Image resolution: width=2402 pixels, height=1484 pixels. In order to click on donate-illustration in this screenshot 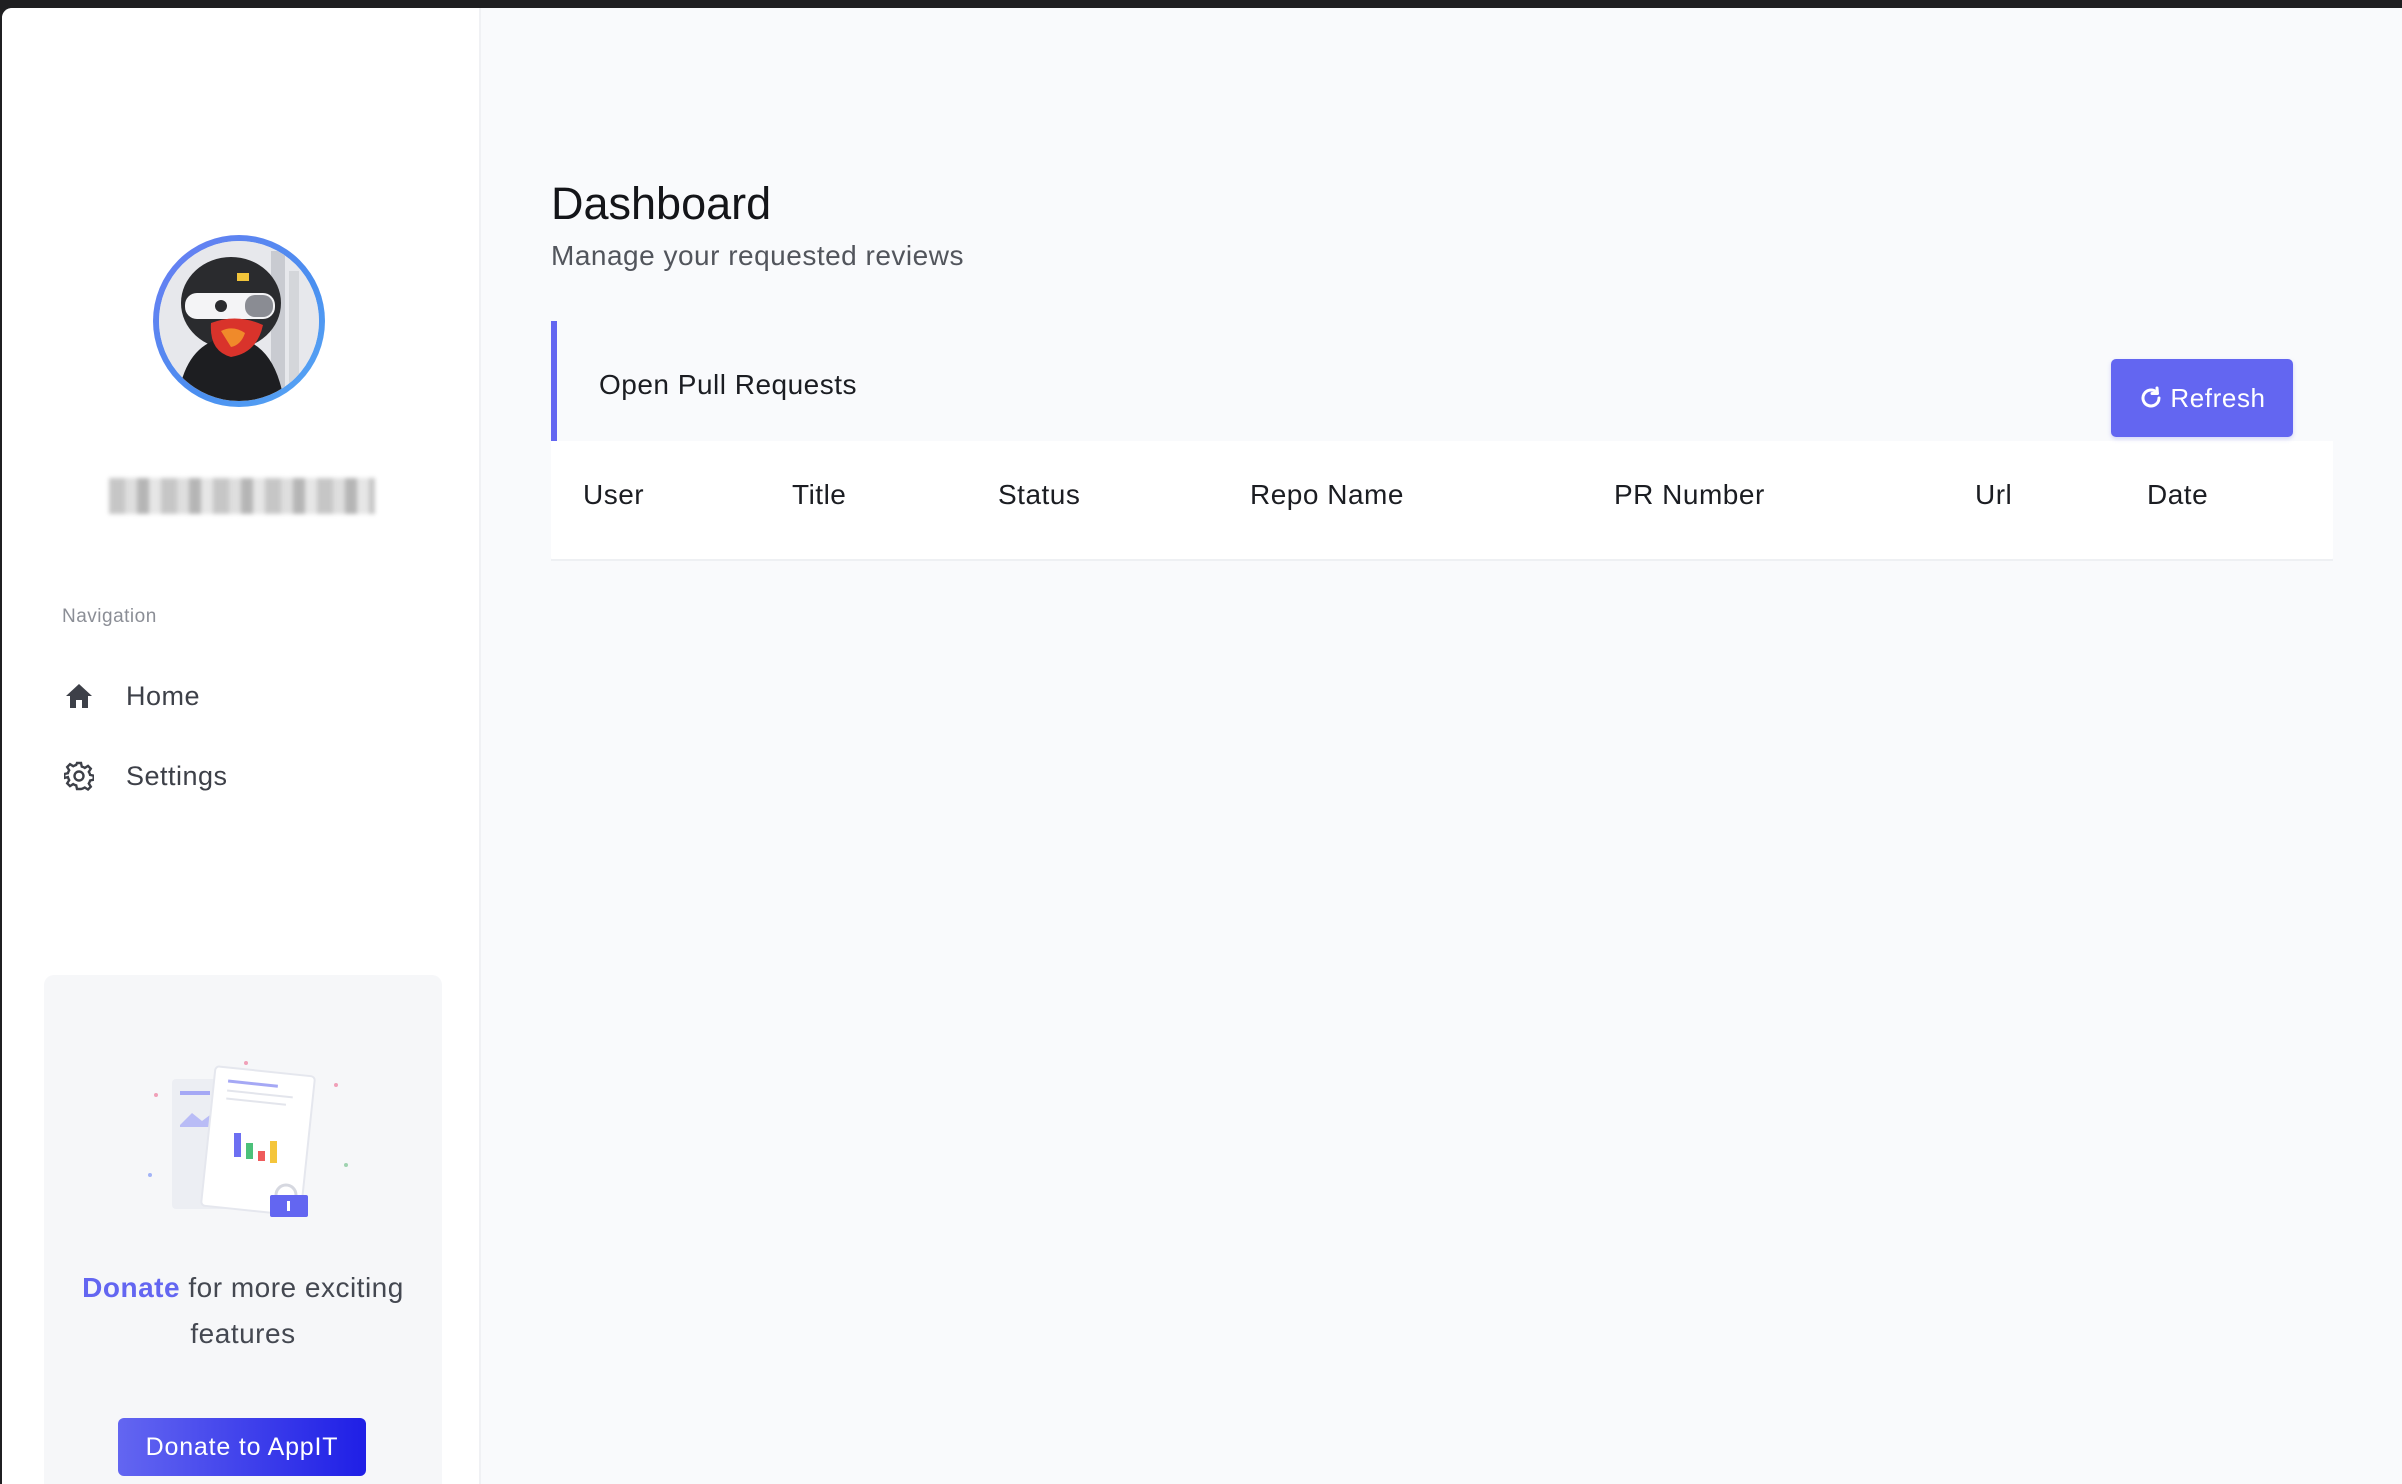, I will do `click(248, 1139)`.